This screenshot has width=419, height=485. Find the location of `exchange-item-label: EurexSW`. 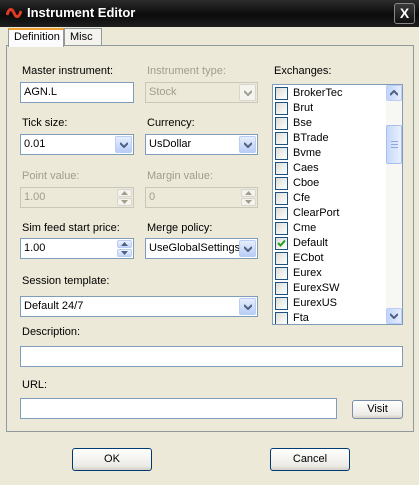

exchange-item-label: EurexSW is located at coordinates (316, 288).